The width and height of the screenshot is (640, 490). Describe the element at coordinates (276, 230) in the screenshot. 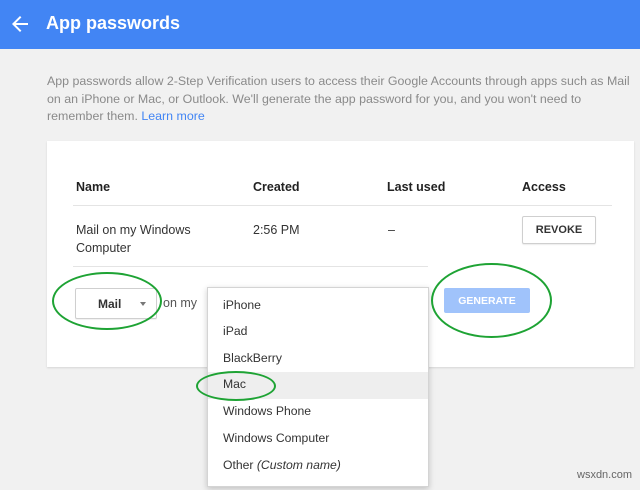

I see `row-created-cell: 2:56 PM` at that location.